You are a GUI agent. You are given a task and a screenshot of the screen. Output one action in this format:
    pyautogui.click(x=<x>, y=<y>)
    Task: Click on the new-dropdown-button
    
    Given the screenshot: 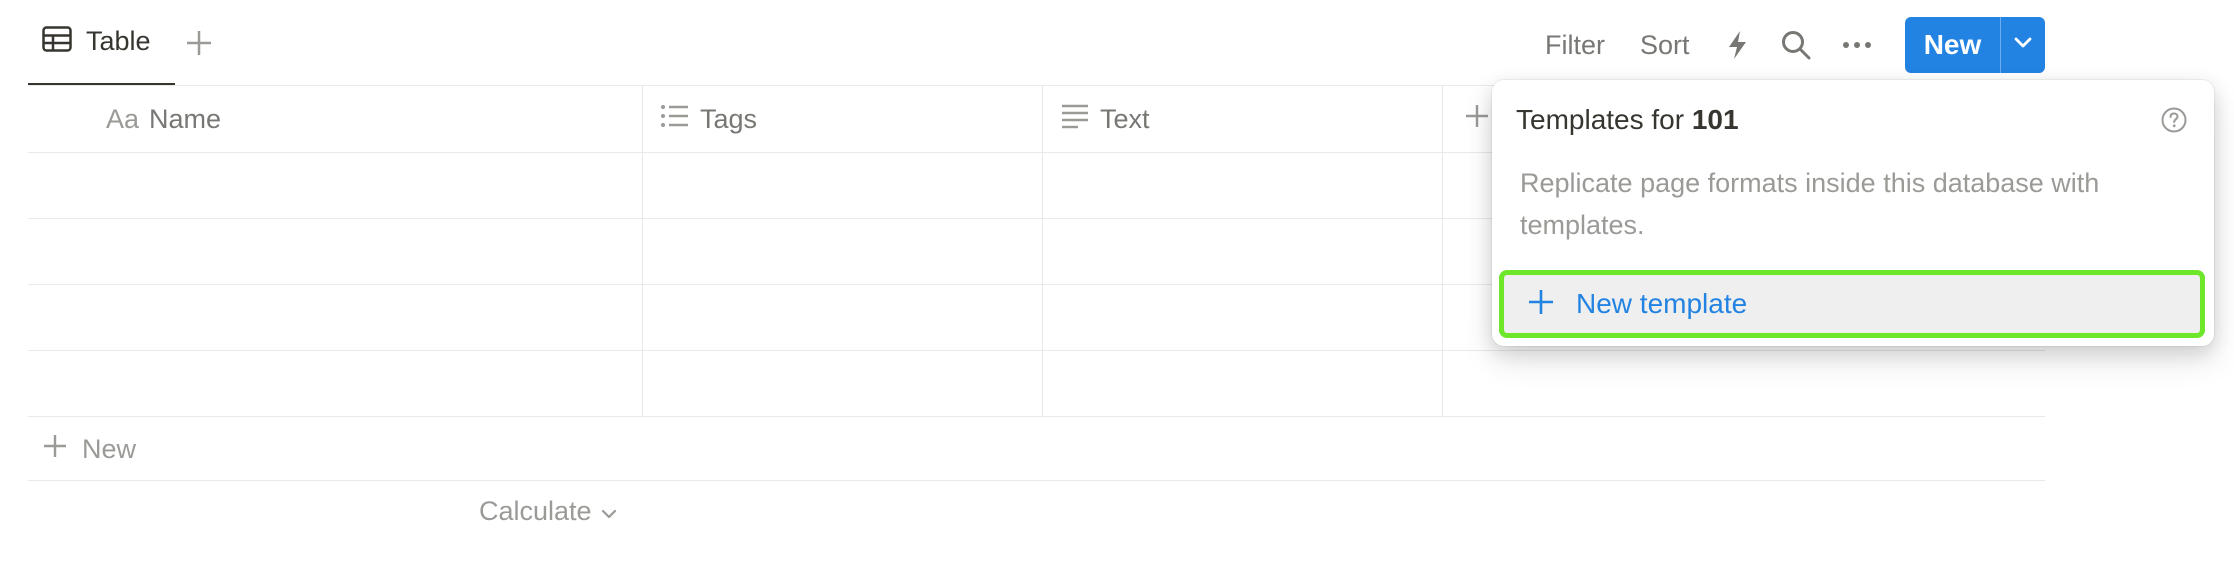 What is the action you would take?
    pyautogui.click(x=2023, y=45)
    